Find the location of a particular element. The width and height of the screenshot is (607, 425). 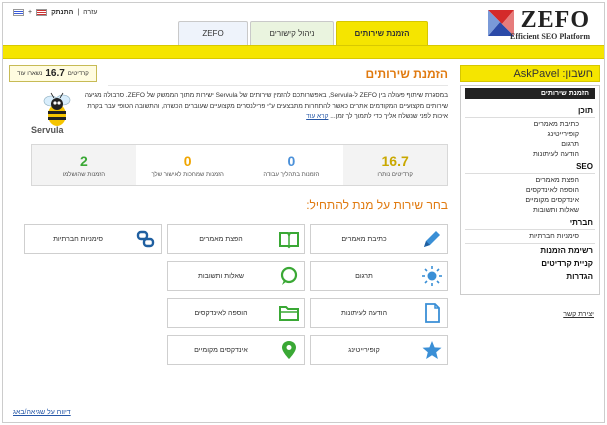

zefo-logo: ZEFO Efficient SEO Platform is located at coordinates (532, 24).